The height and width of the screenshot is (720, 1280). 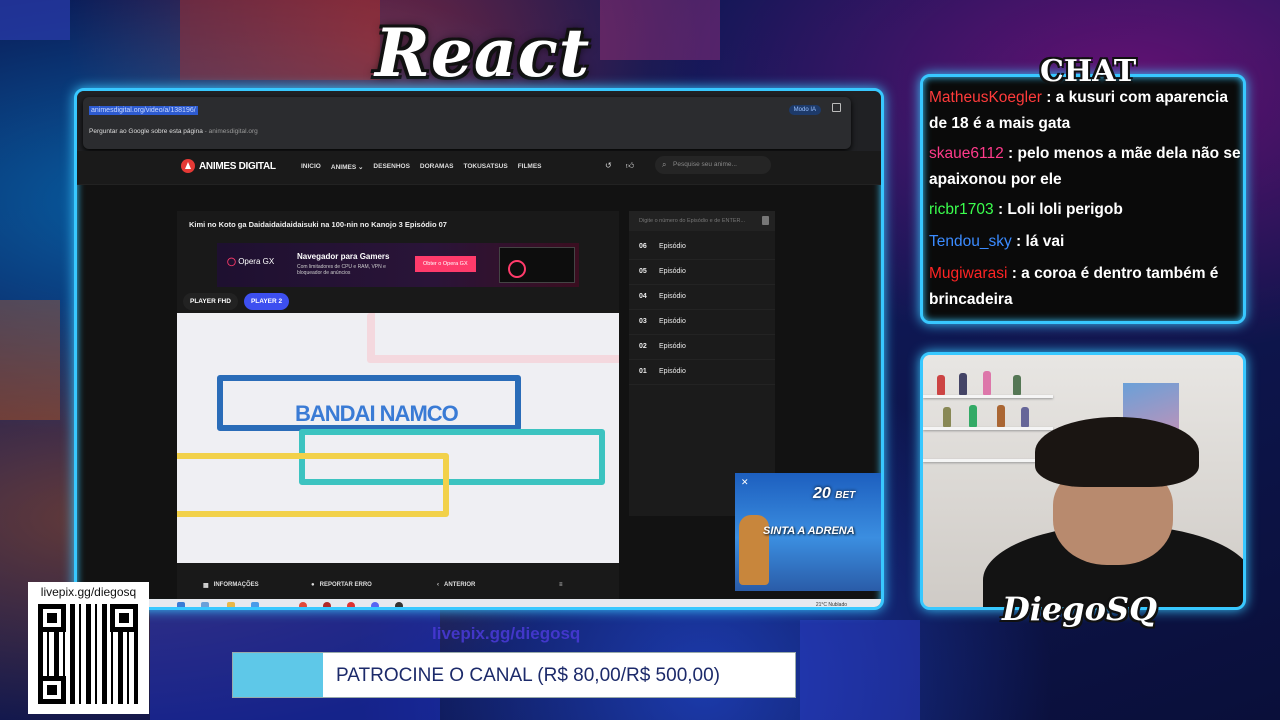 I want to click on search-icon: ⌕, so click(x=664, y=164).